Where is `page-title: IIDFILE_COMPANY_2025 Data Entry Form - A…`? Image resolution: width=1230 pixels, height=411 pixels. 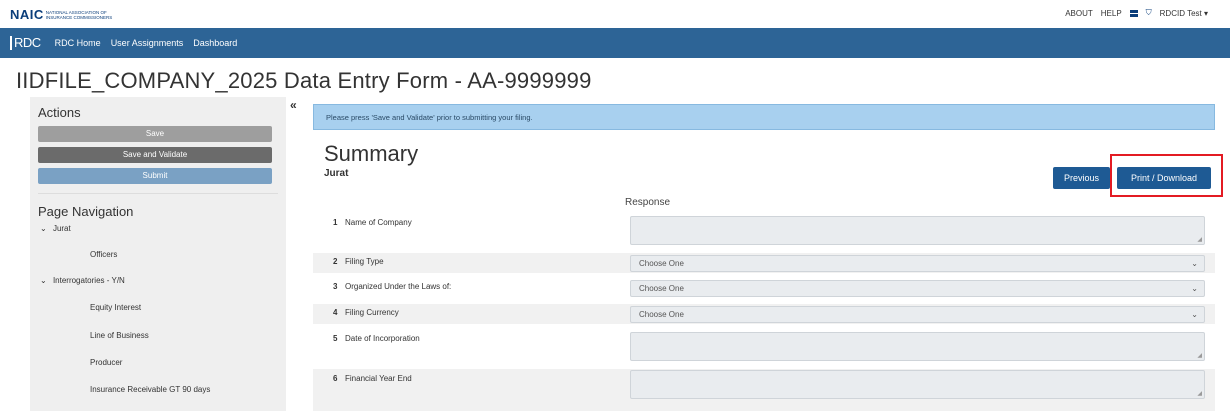
page-title: IIDFILE_COMPANY_2025 Data Entry Form - A… is located at coordinates (304, 80).